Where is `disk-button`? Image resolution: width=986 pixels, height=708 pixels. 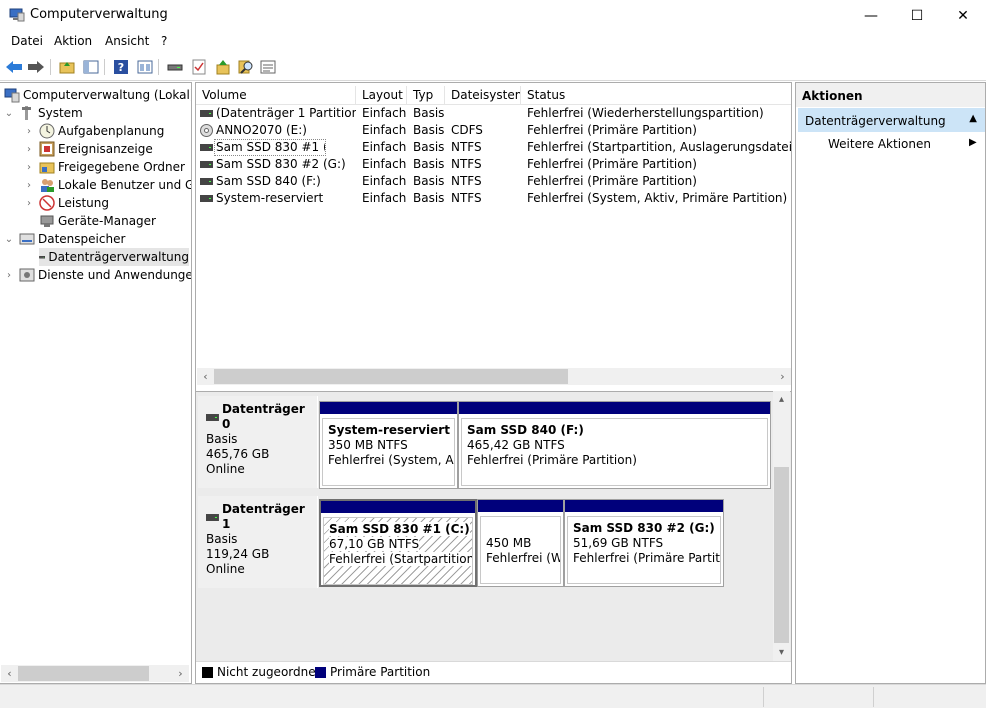
disk-button is located at coordinates (175, 67).